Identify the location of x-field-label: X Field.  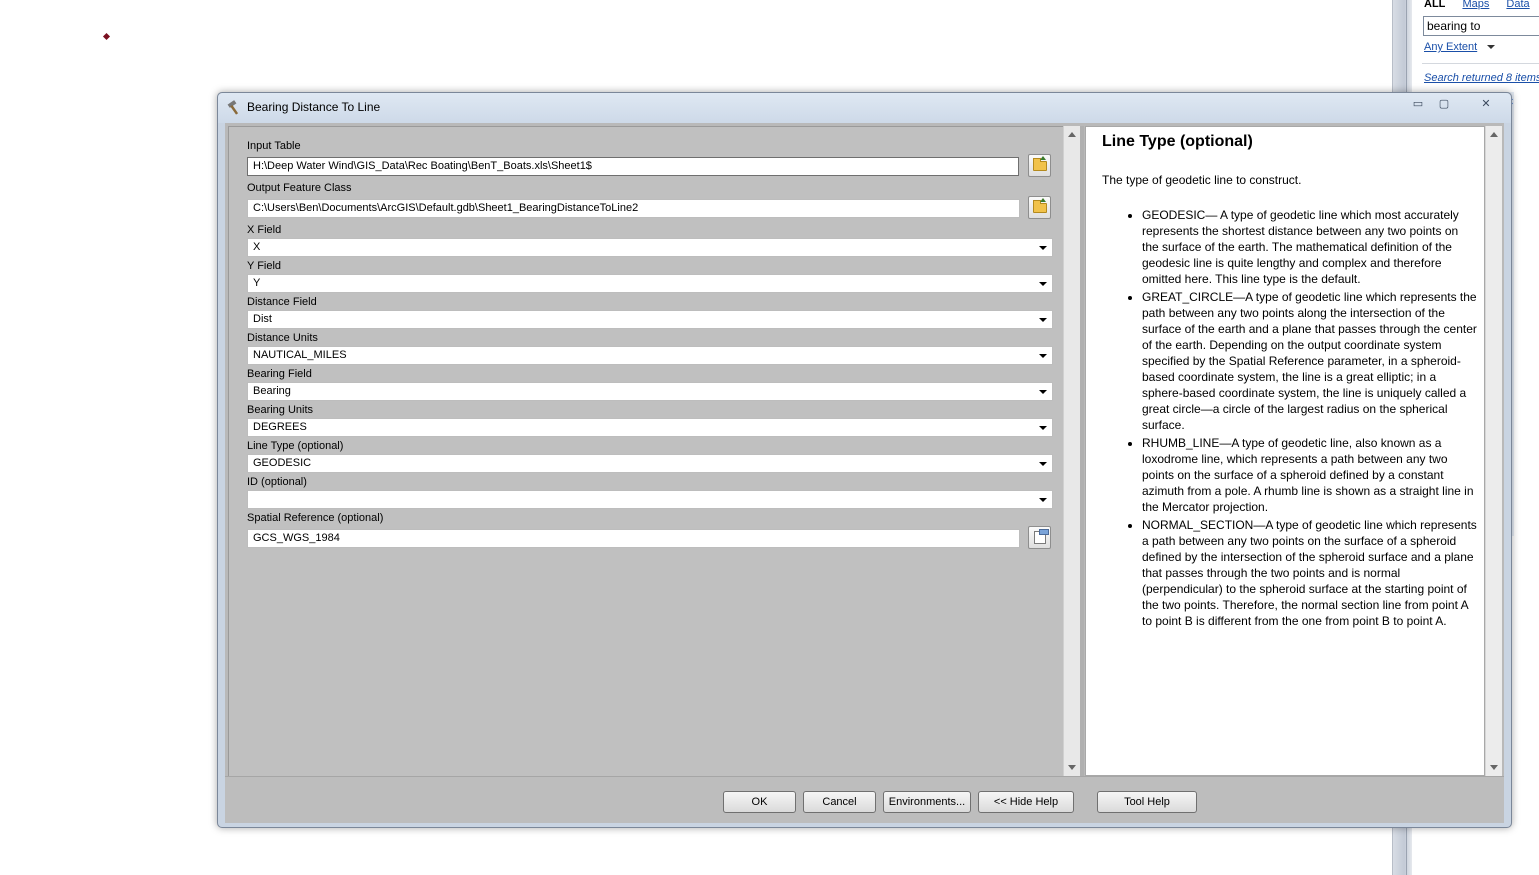
(264, 230).